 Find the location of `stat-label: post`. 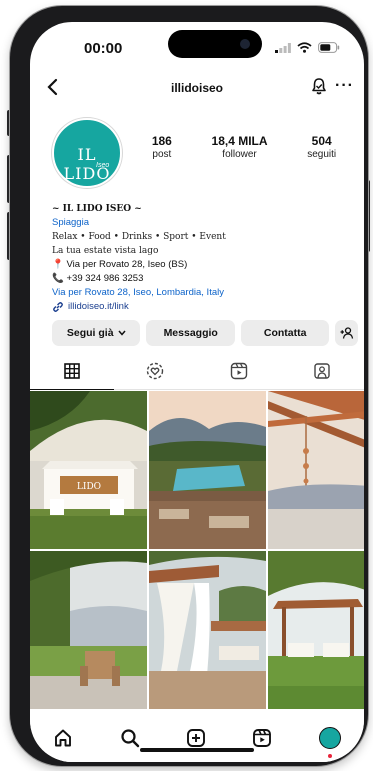

stat-label: post is located at coordinates (162, 154).